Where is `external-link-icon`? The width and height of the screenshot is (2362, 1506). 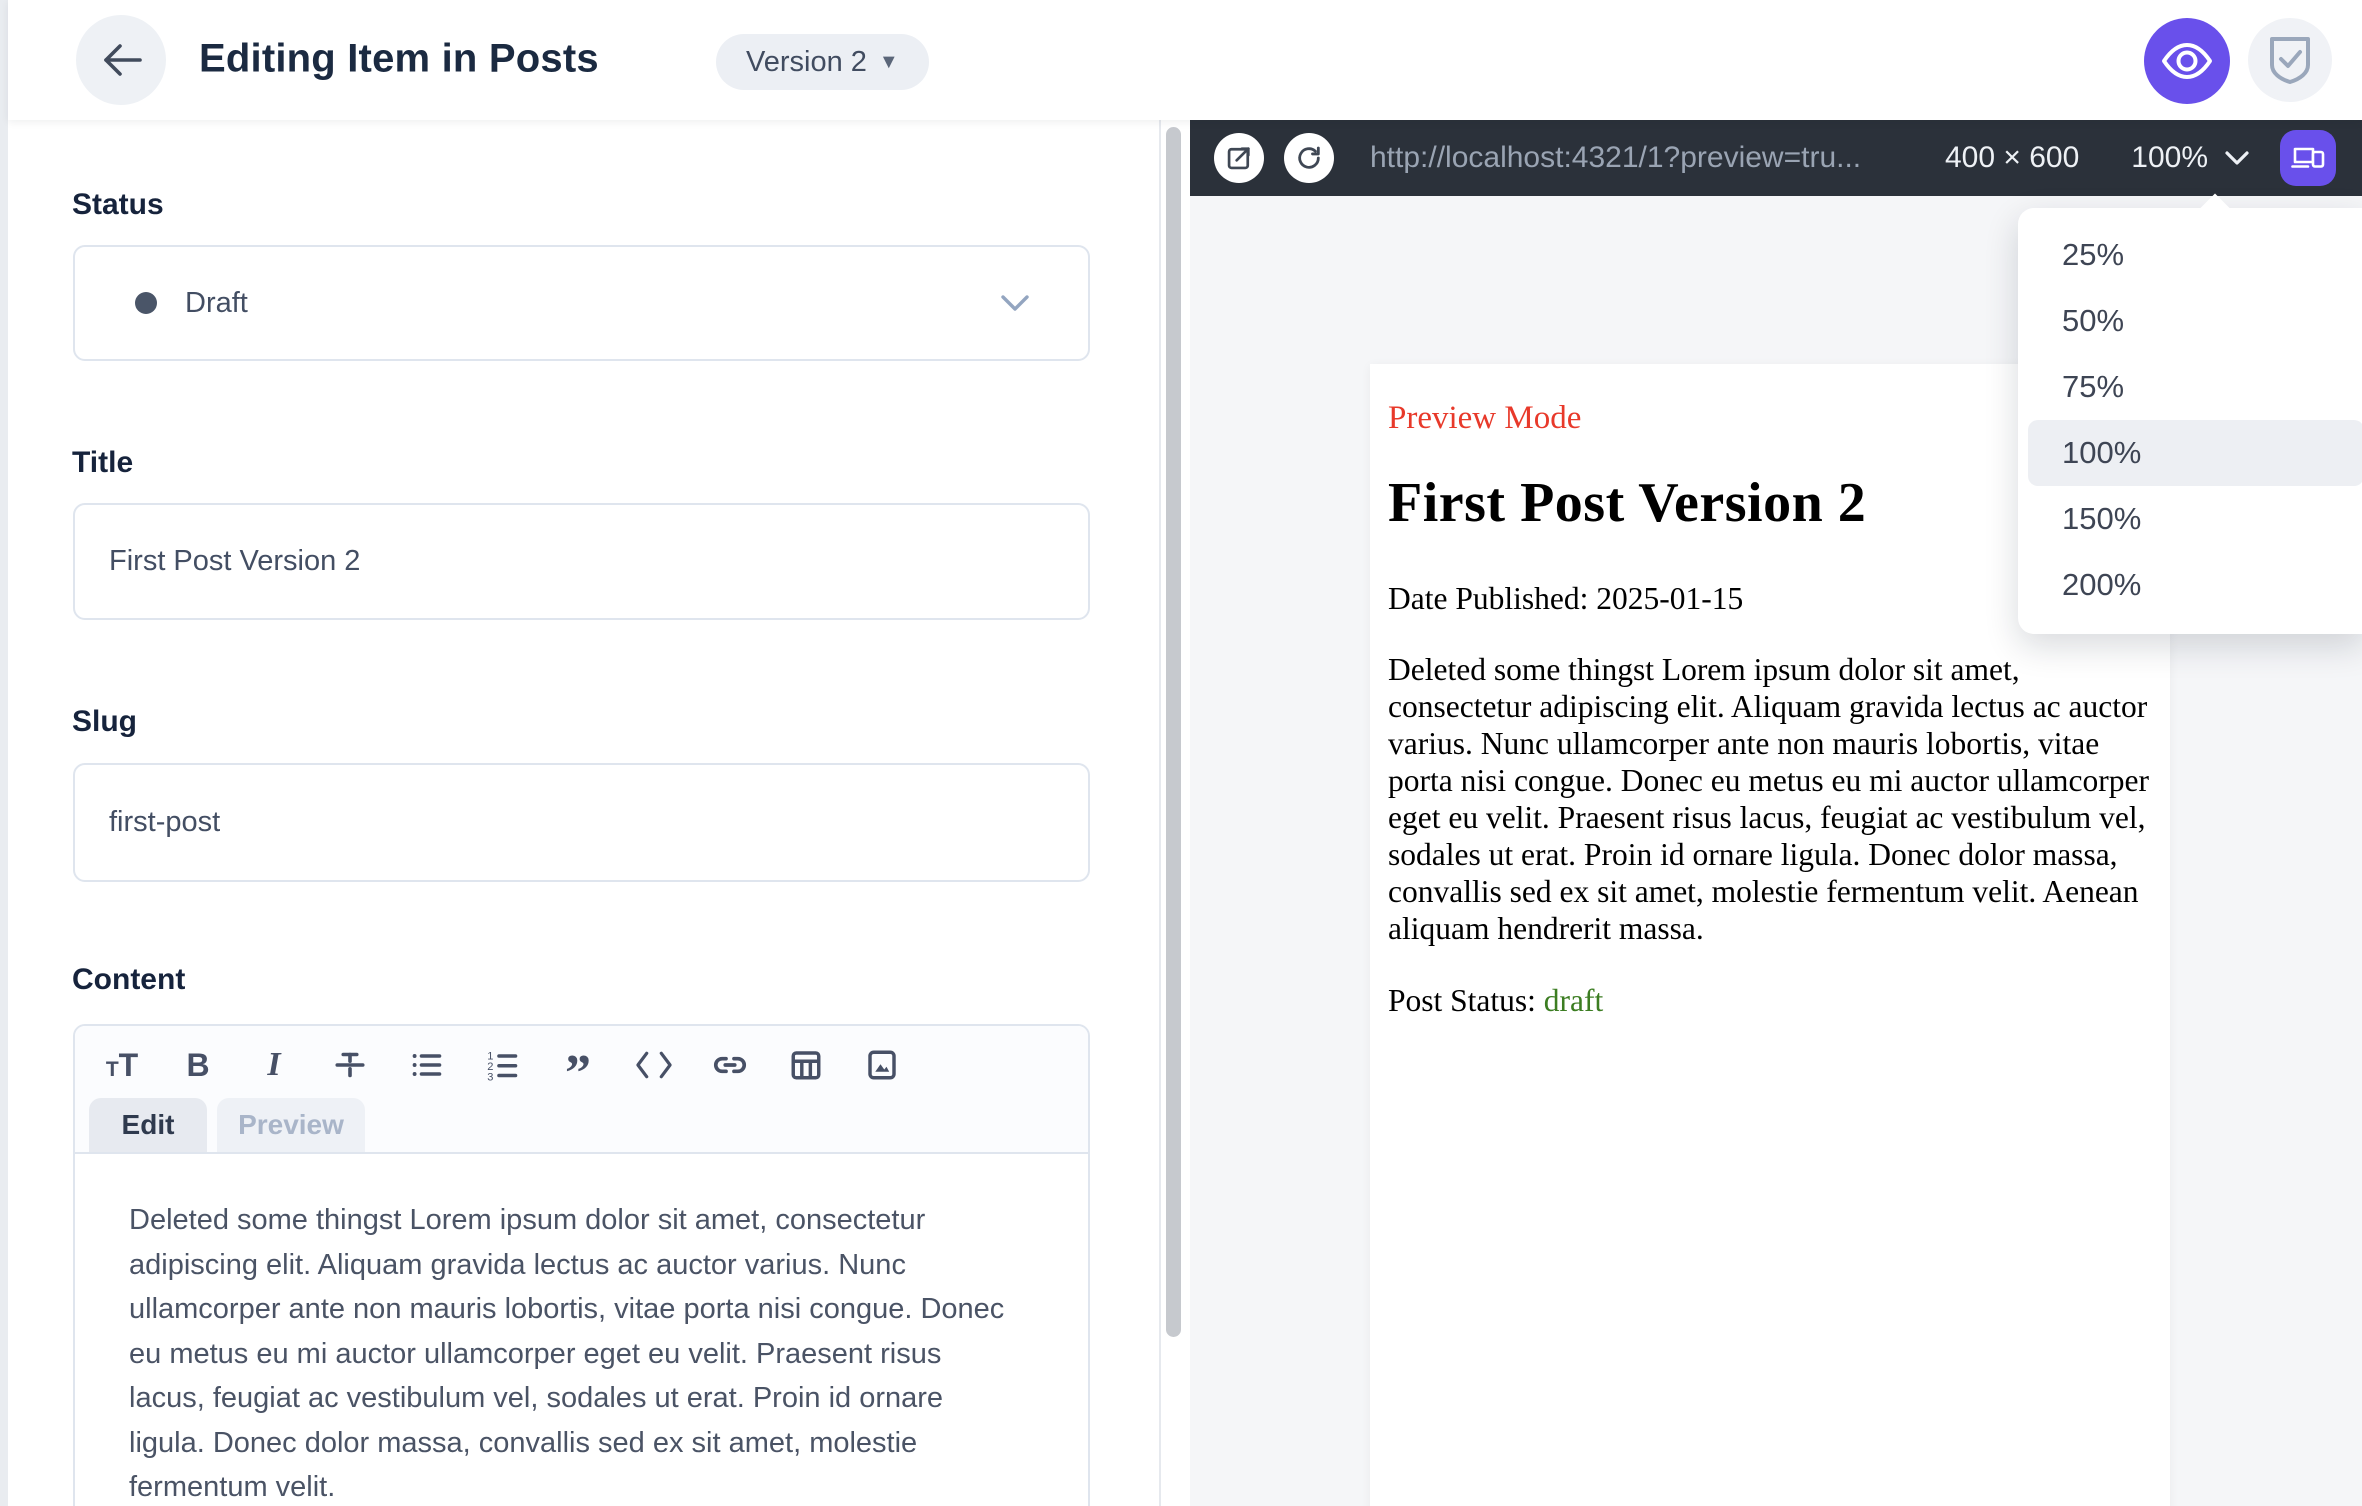 external-link-icon is located at coordinates (1239, 158).